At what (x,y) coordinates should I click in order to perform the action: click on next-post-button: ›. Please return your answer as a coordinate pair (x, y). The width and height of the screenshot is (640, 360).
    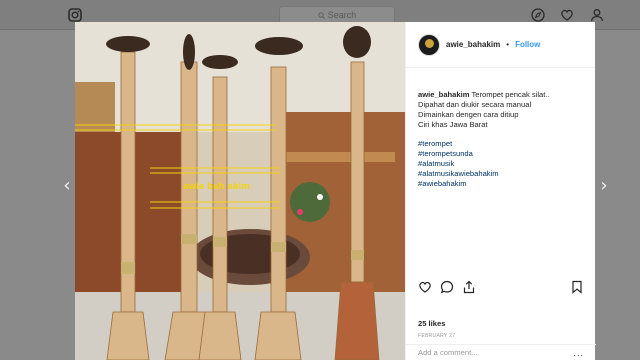
    Looking at the image, I should click on (604, 186).